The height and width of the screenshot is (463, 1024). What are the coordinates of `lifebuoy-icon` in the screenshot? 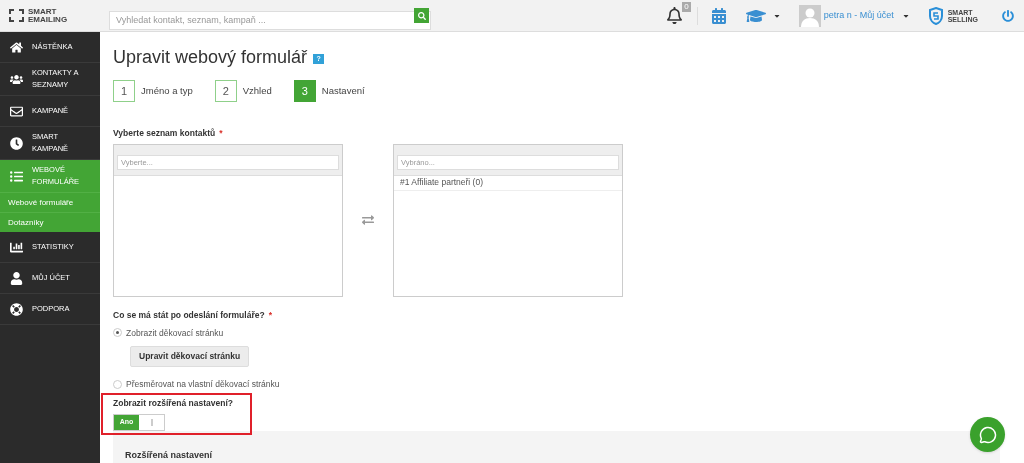 It's located at (16, 309).